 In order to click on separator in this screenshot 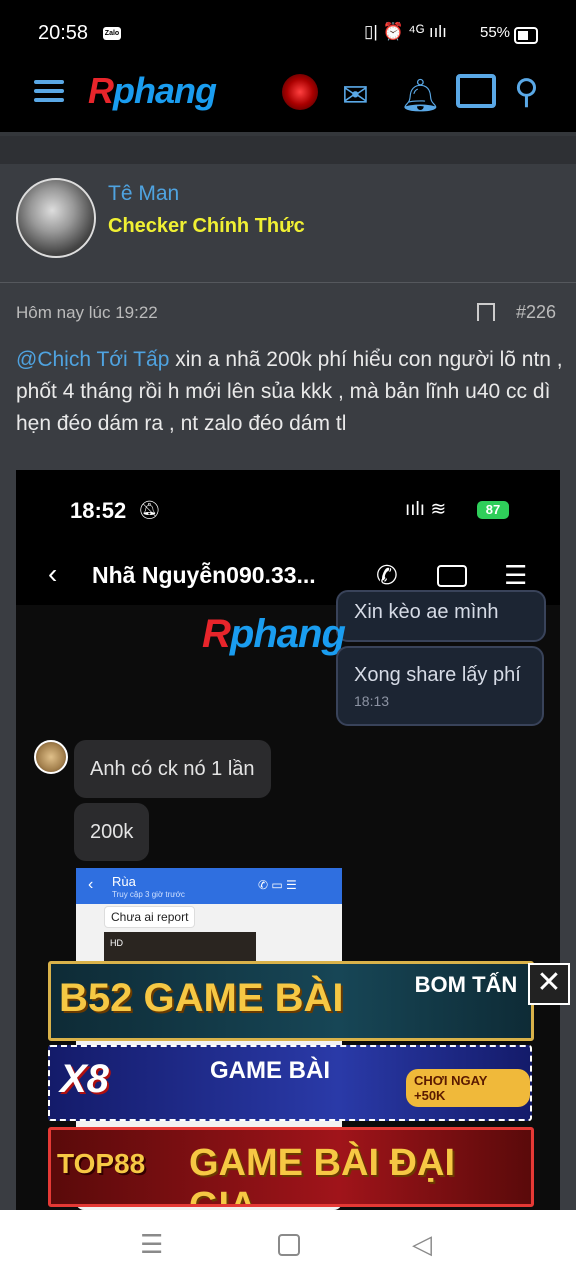, I will do `click(288, 150)`.